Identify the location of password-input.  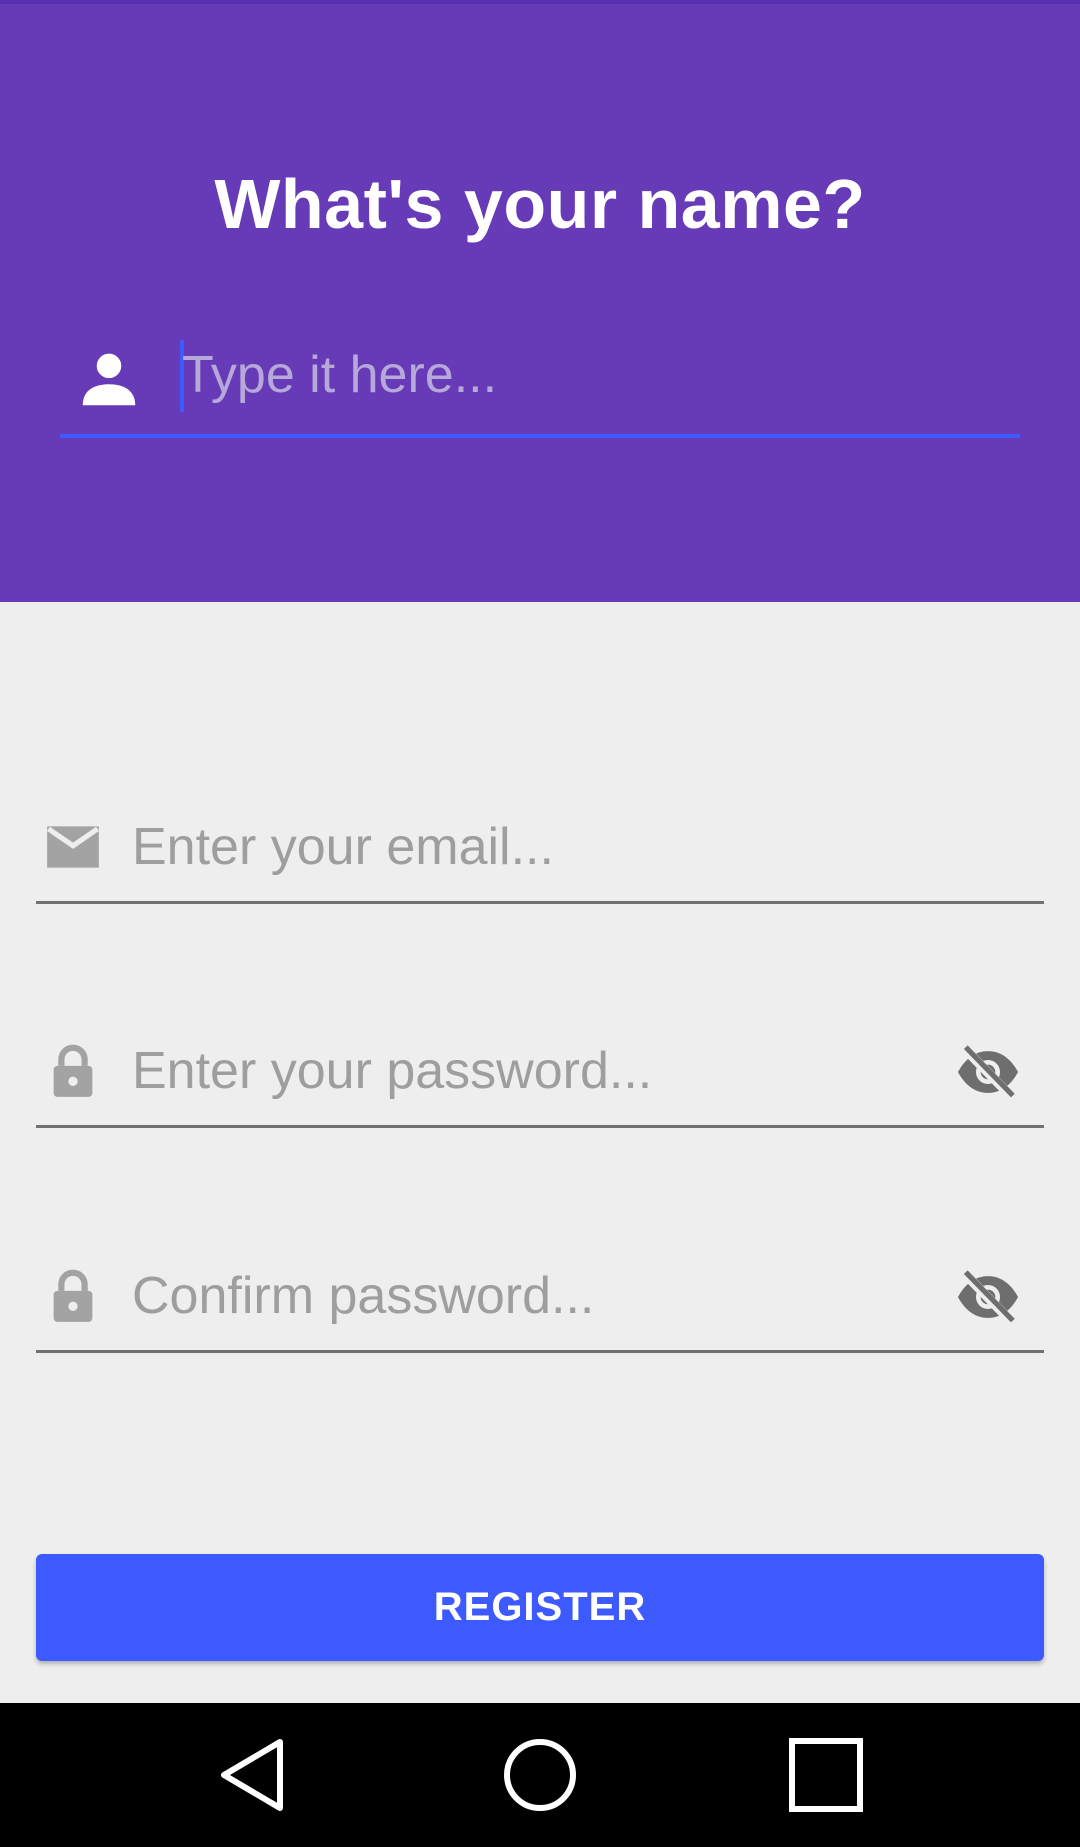
(542, 1071).